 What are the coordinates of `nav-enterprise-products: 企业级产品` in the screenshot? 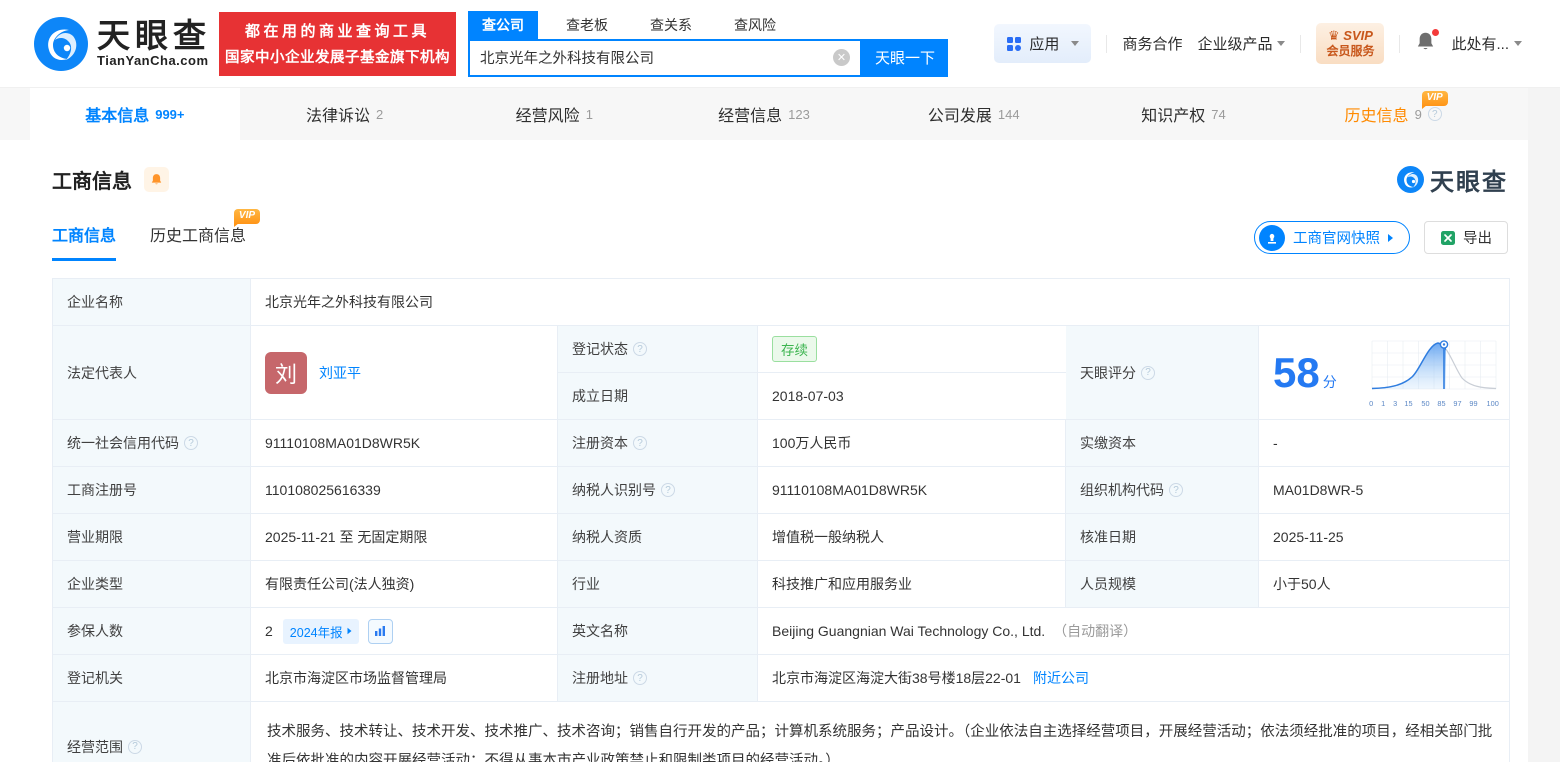 It's located at (1241, 43).